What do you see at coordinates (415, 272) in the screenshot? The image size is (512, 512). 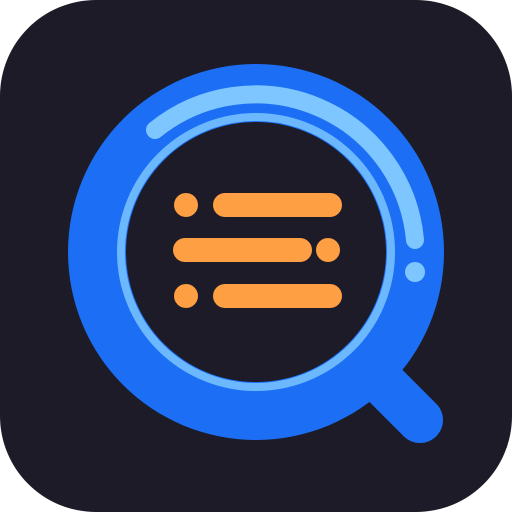 I see `magnifier-highlight-dot` at bounding box center [415, 272].